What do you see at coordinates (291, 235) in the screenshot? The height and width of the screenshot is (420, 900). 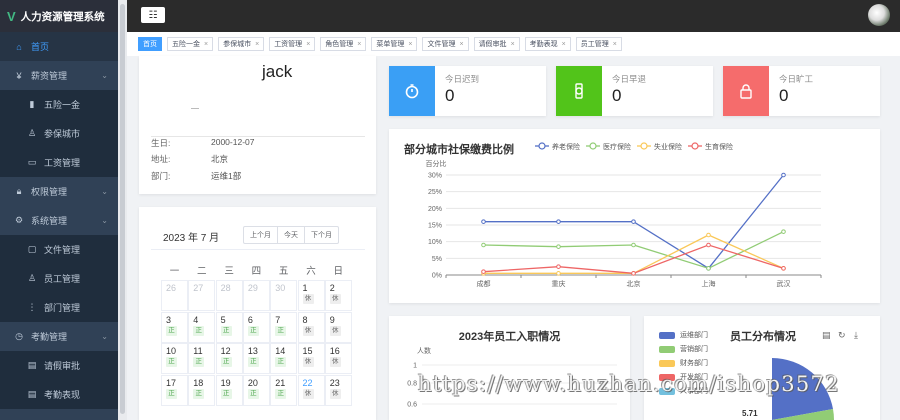 I see `today-button: 今天` at bounding box center [291, 235].